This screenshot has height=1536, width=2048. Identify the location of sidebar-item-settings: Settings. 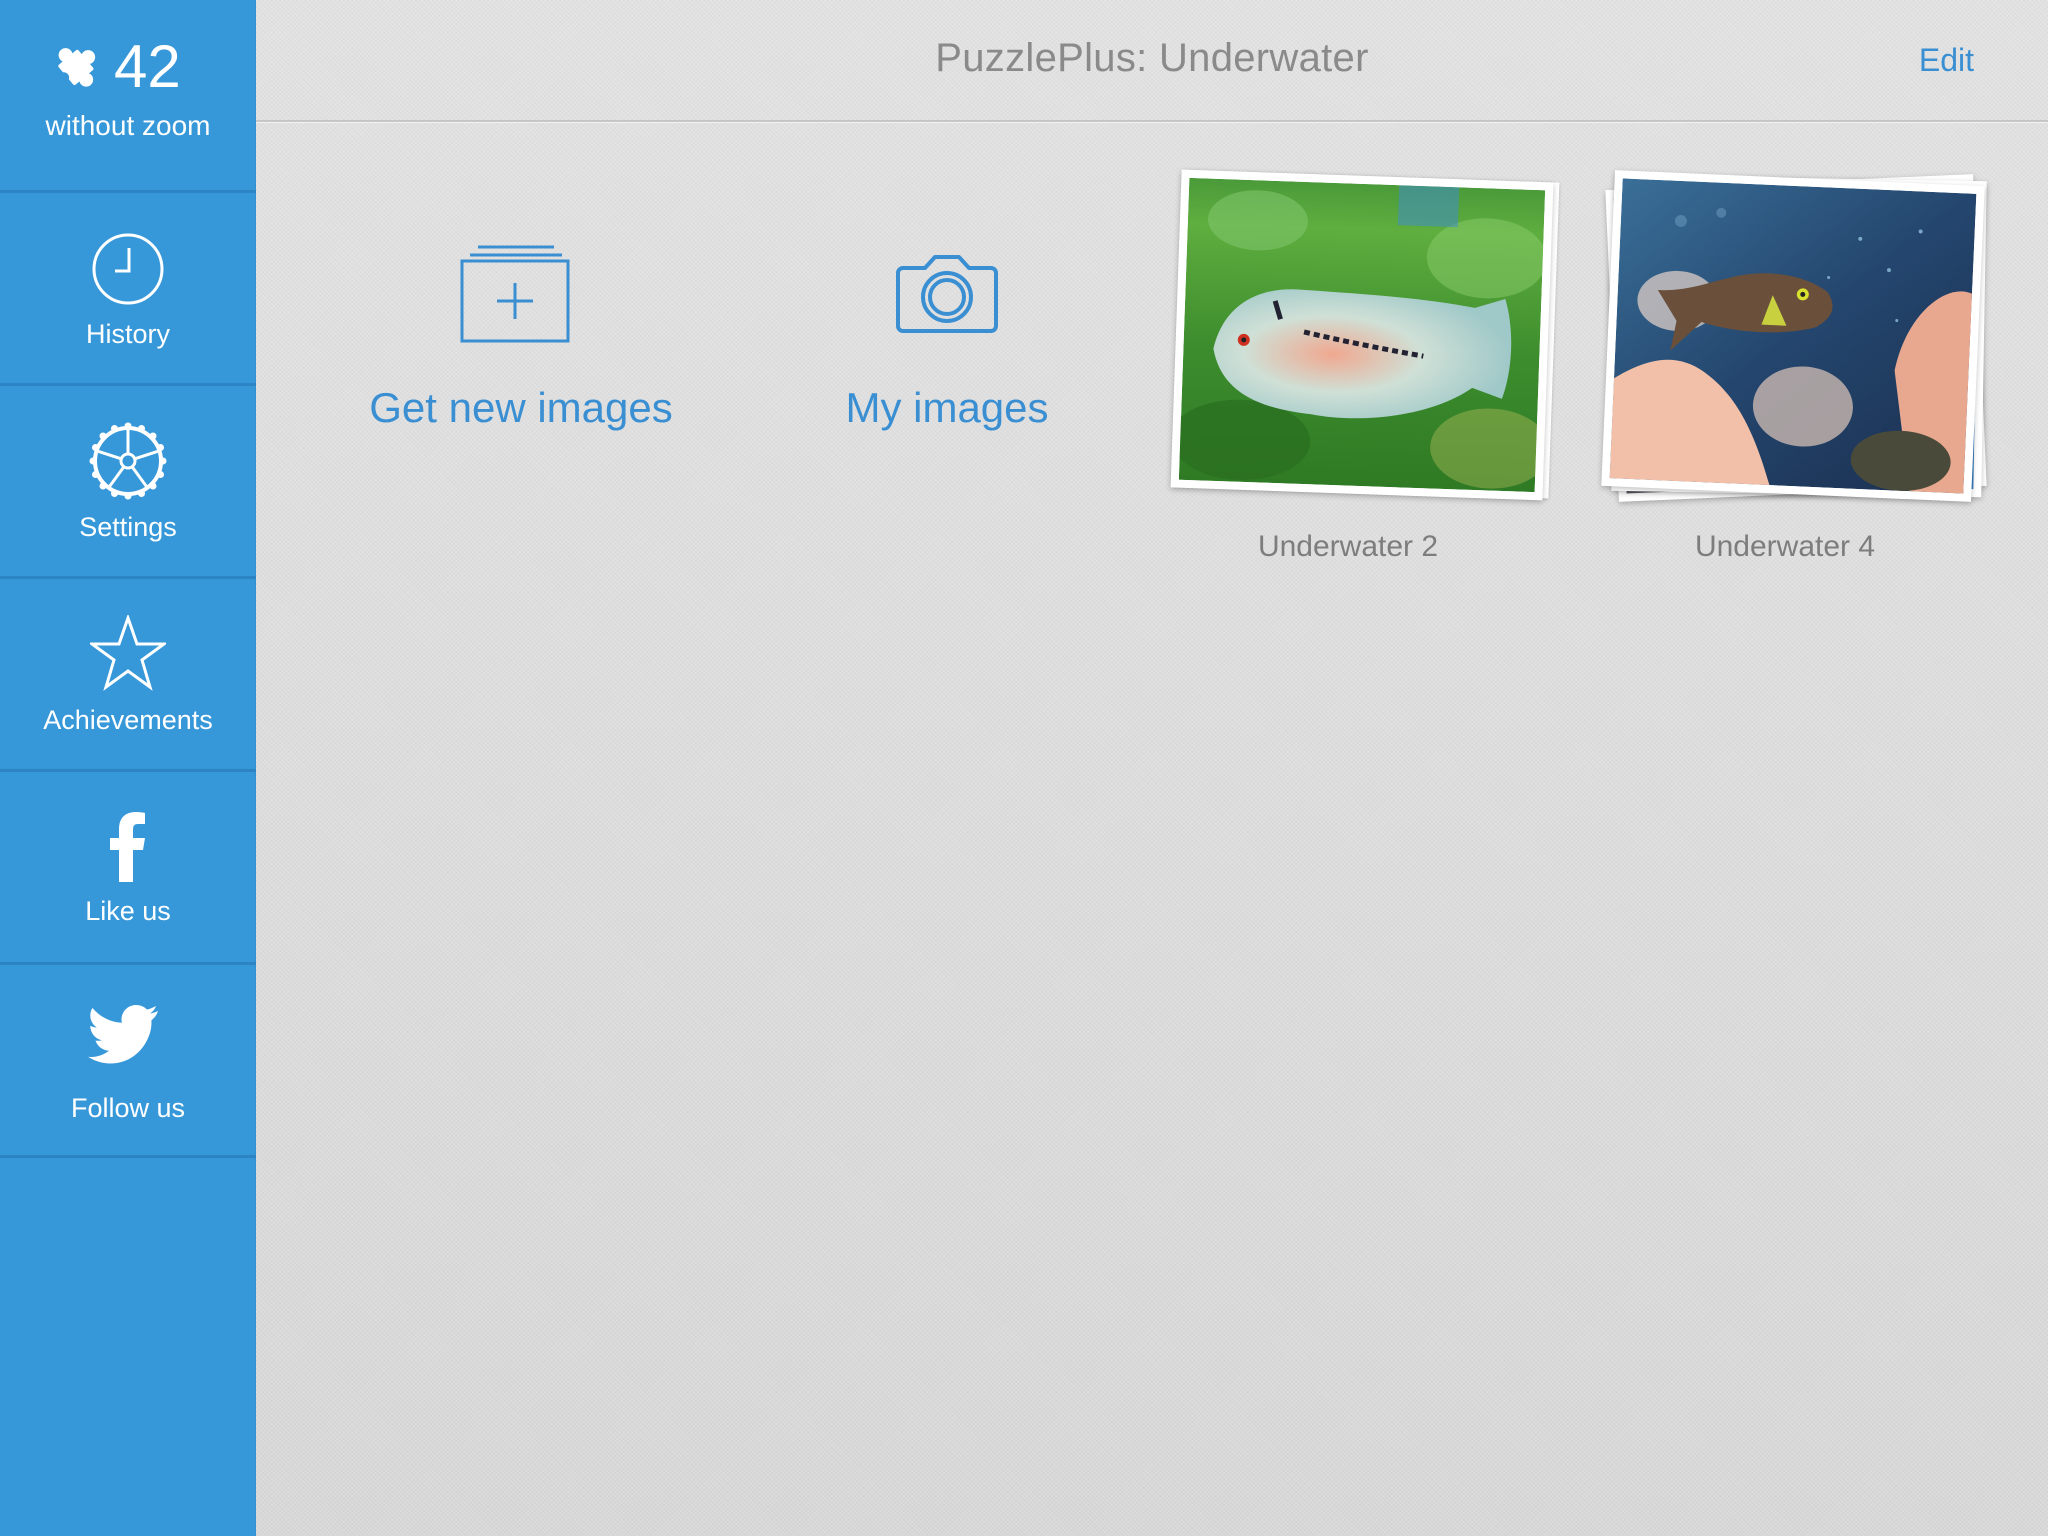
(128, 482).